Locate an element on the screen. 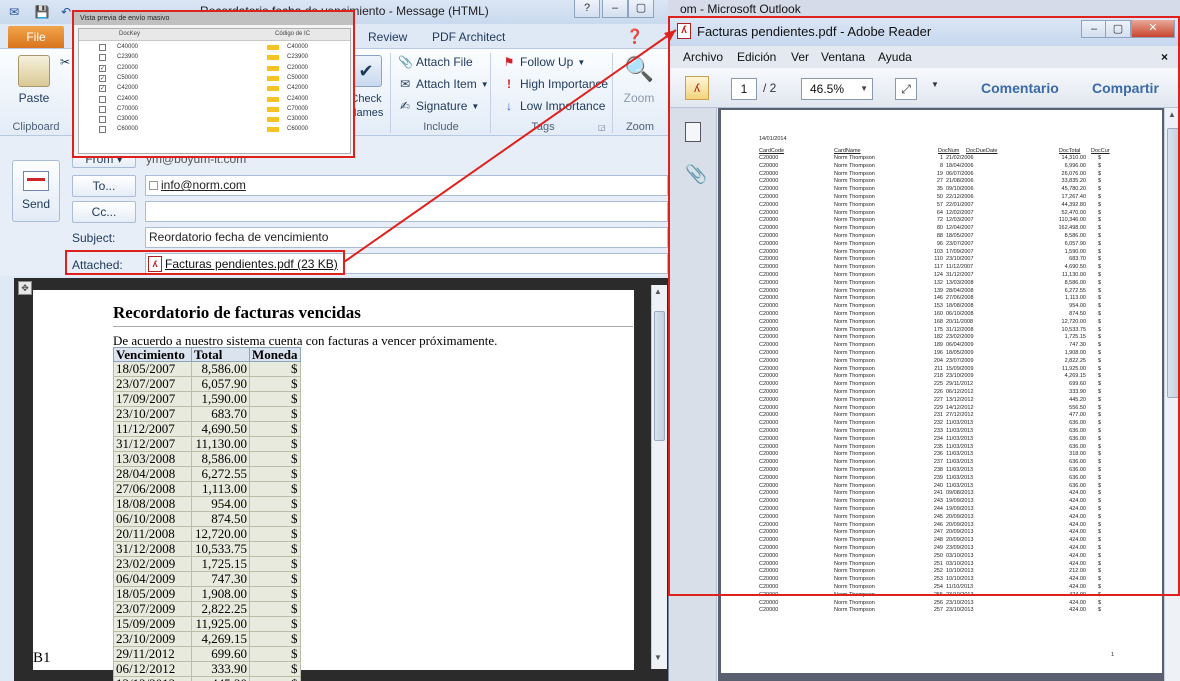  arrow-guide is located at coordinates (350, 206).